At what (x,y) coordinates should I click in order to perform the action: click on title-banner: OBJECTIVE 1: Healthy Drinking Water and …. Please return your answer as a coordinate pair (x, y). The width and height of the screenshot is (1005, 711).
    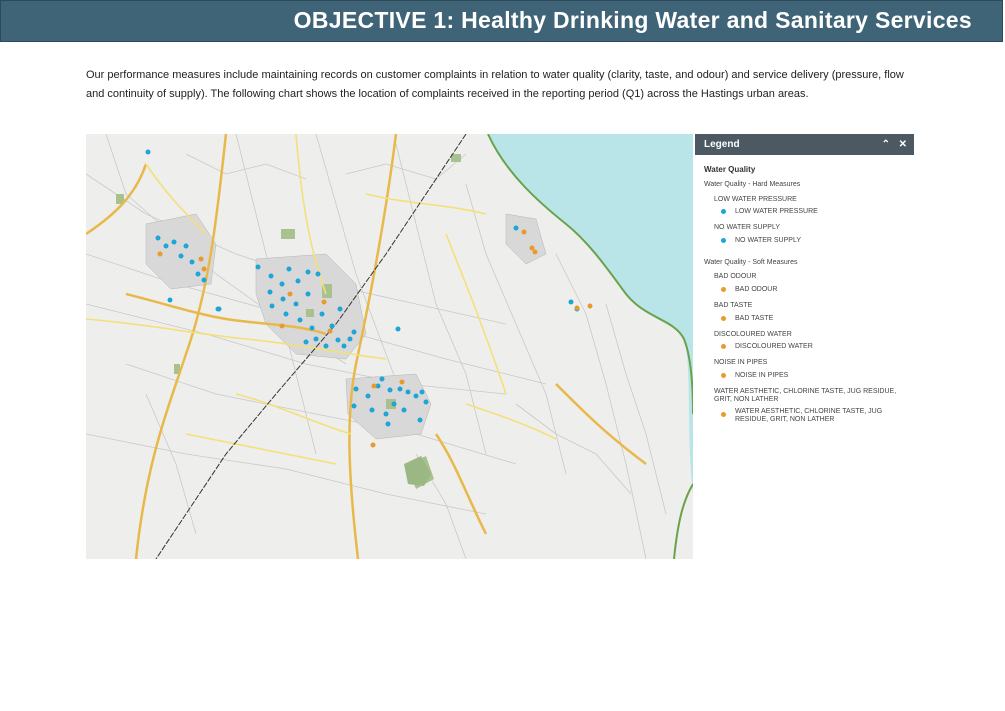
    Looking at the image, I should click on (501, 21).